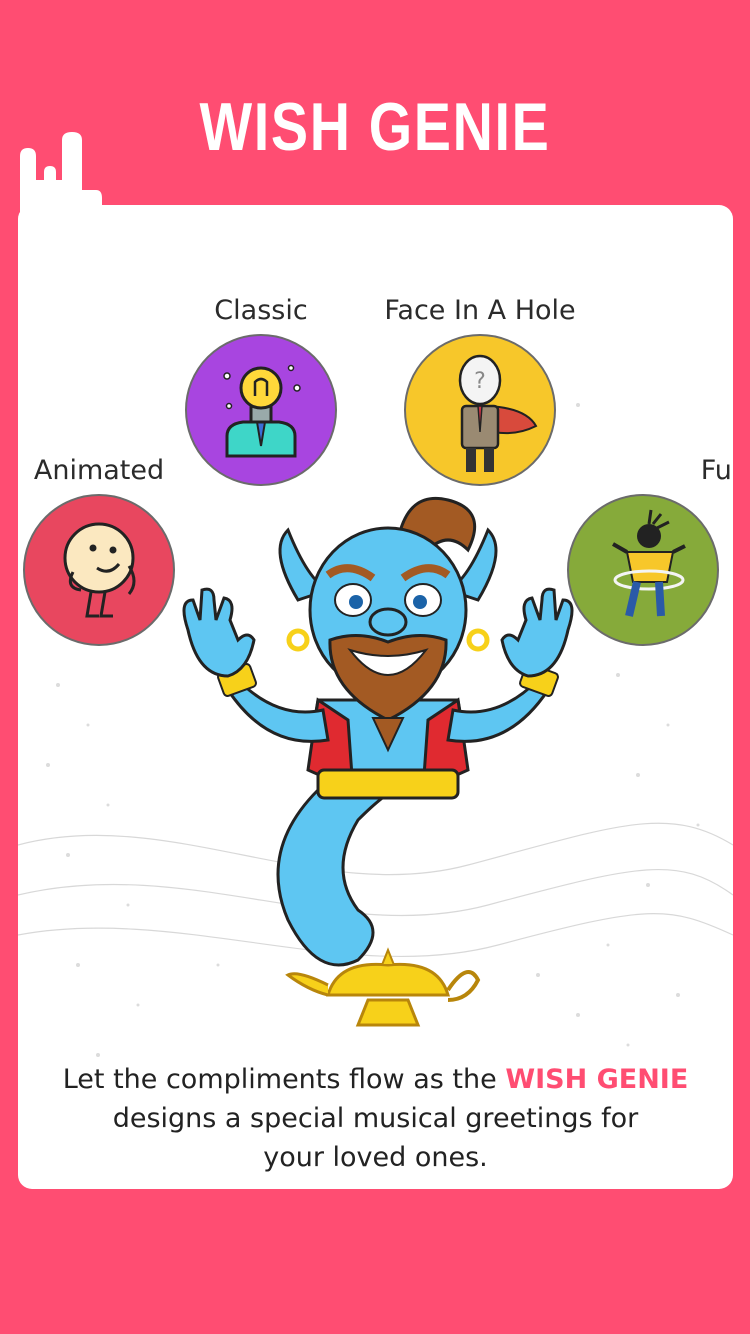 The image size is (750, 1334). I want to click on category-circle, so click(99, 570).